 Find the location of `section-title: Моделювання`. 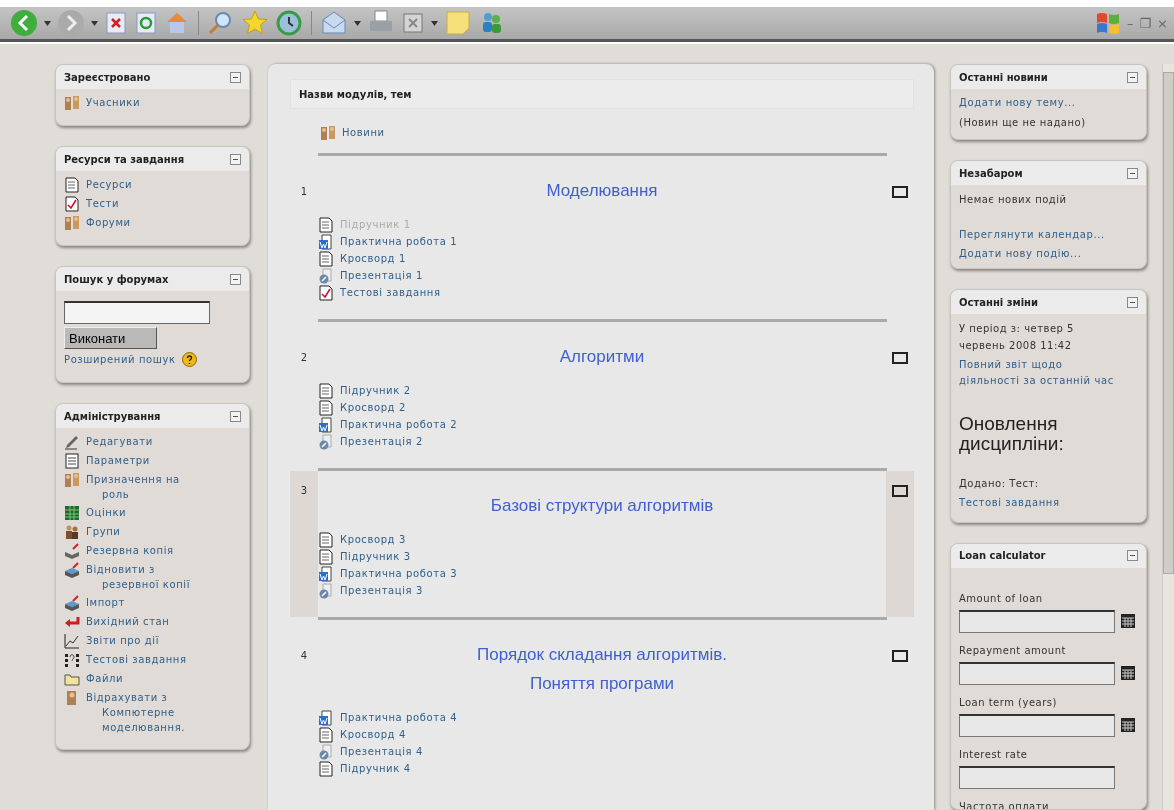

section-title: Моделювання is located at coordinates (602, 191).